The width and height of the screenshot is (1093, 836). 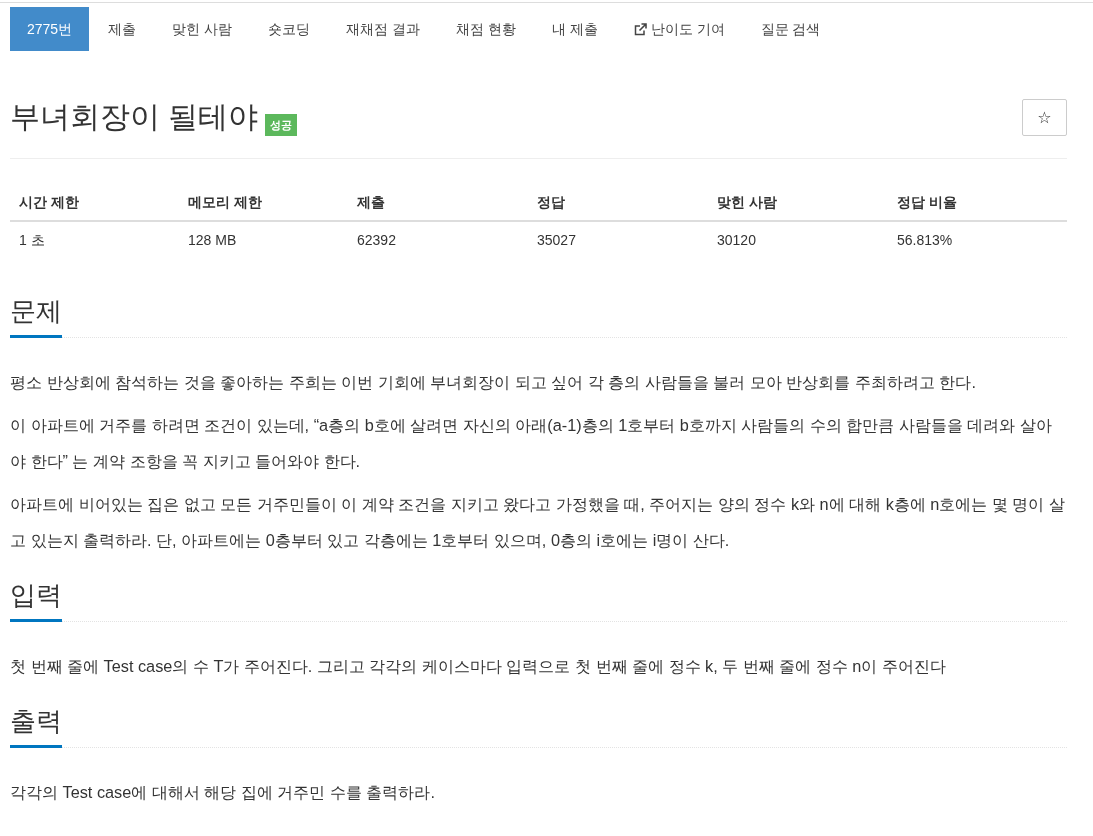 I want to click on nav-tab: 내 제출, so click(x=574, y=29).